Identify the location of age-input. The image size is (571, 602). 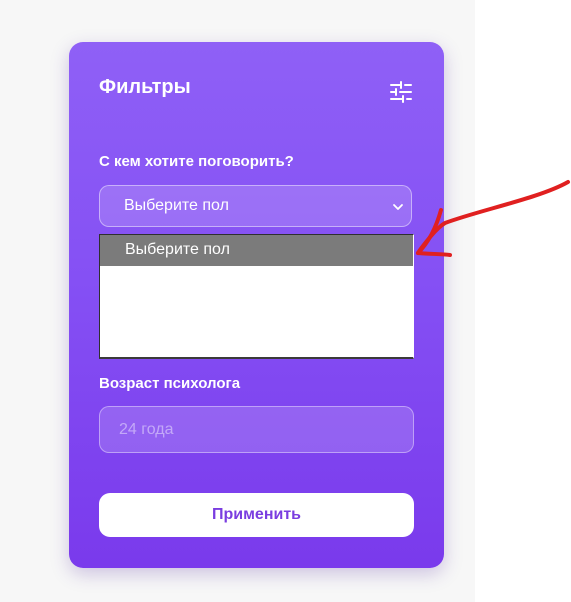
(256, 429).